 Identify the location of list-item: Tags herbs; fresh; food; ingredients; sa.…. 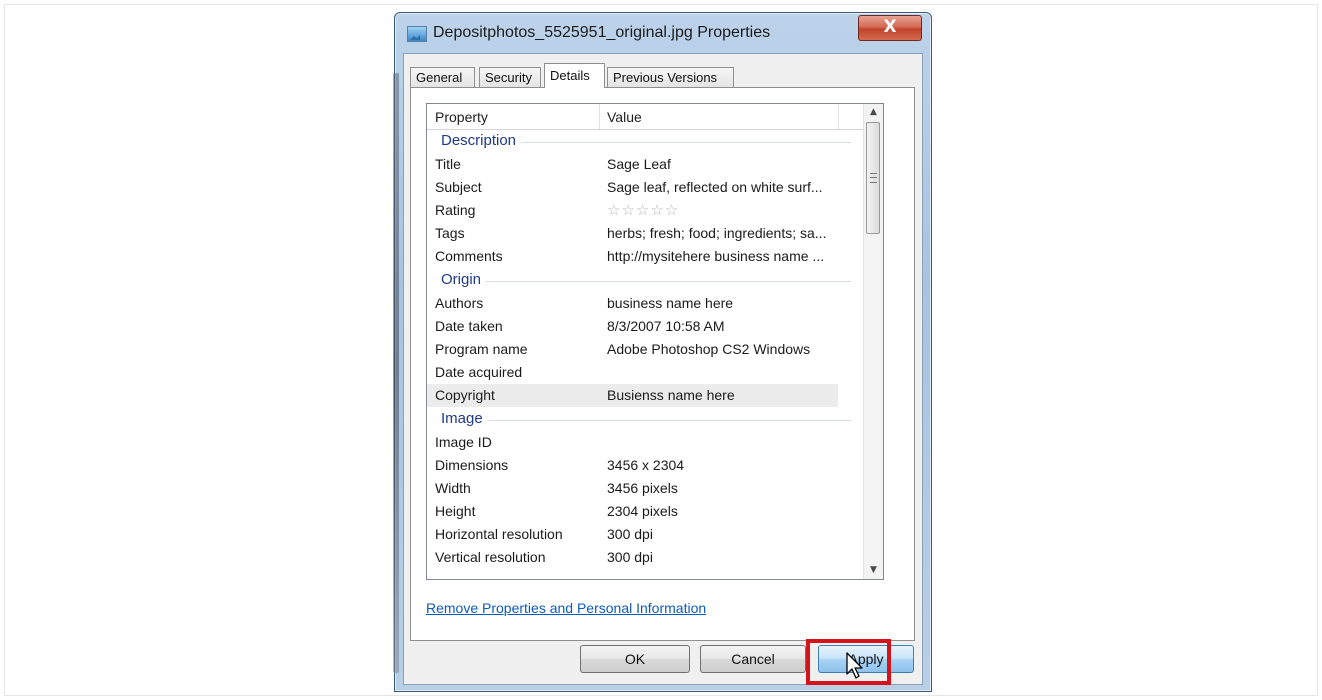
(646, 233).